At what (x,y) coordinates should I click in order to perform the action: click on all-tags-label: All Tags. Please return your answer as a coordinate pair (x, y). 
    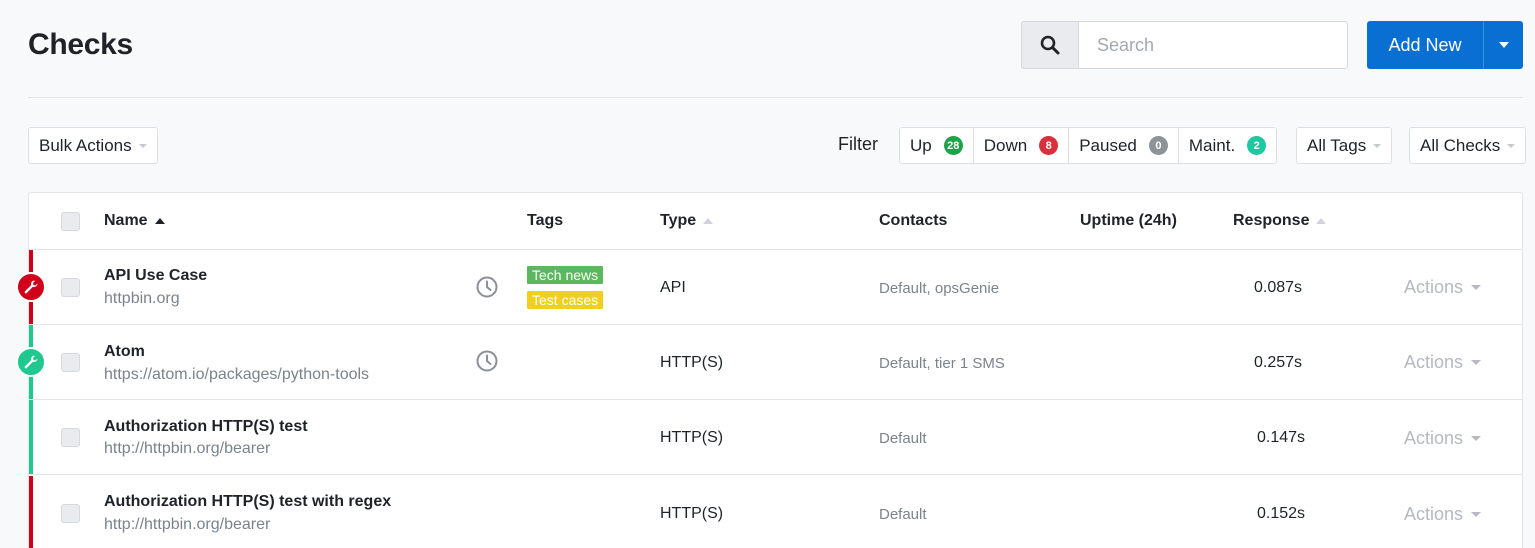
    Looking at the image, I should click on (1337, 145).